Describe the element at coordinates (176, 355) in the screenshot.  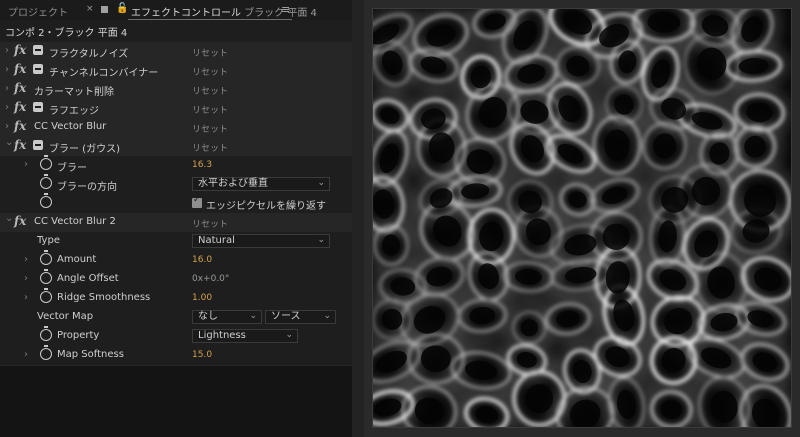
I see `property-row-map-softness: › Map Softness 15.0` at that location.